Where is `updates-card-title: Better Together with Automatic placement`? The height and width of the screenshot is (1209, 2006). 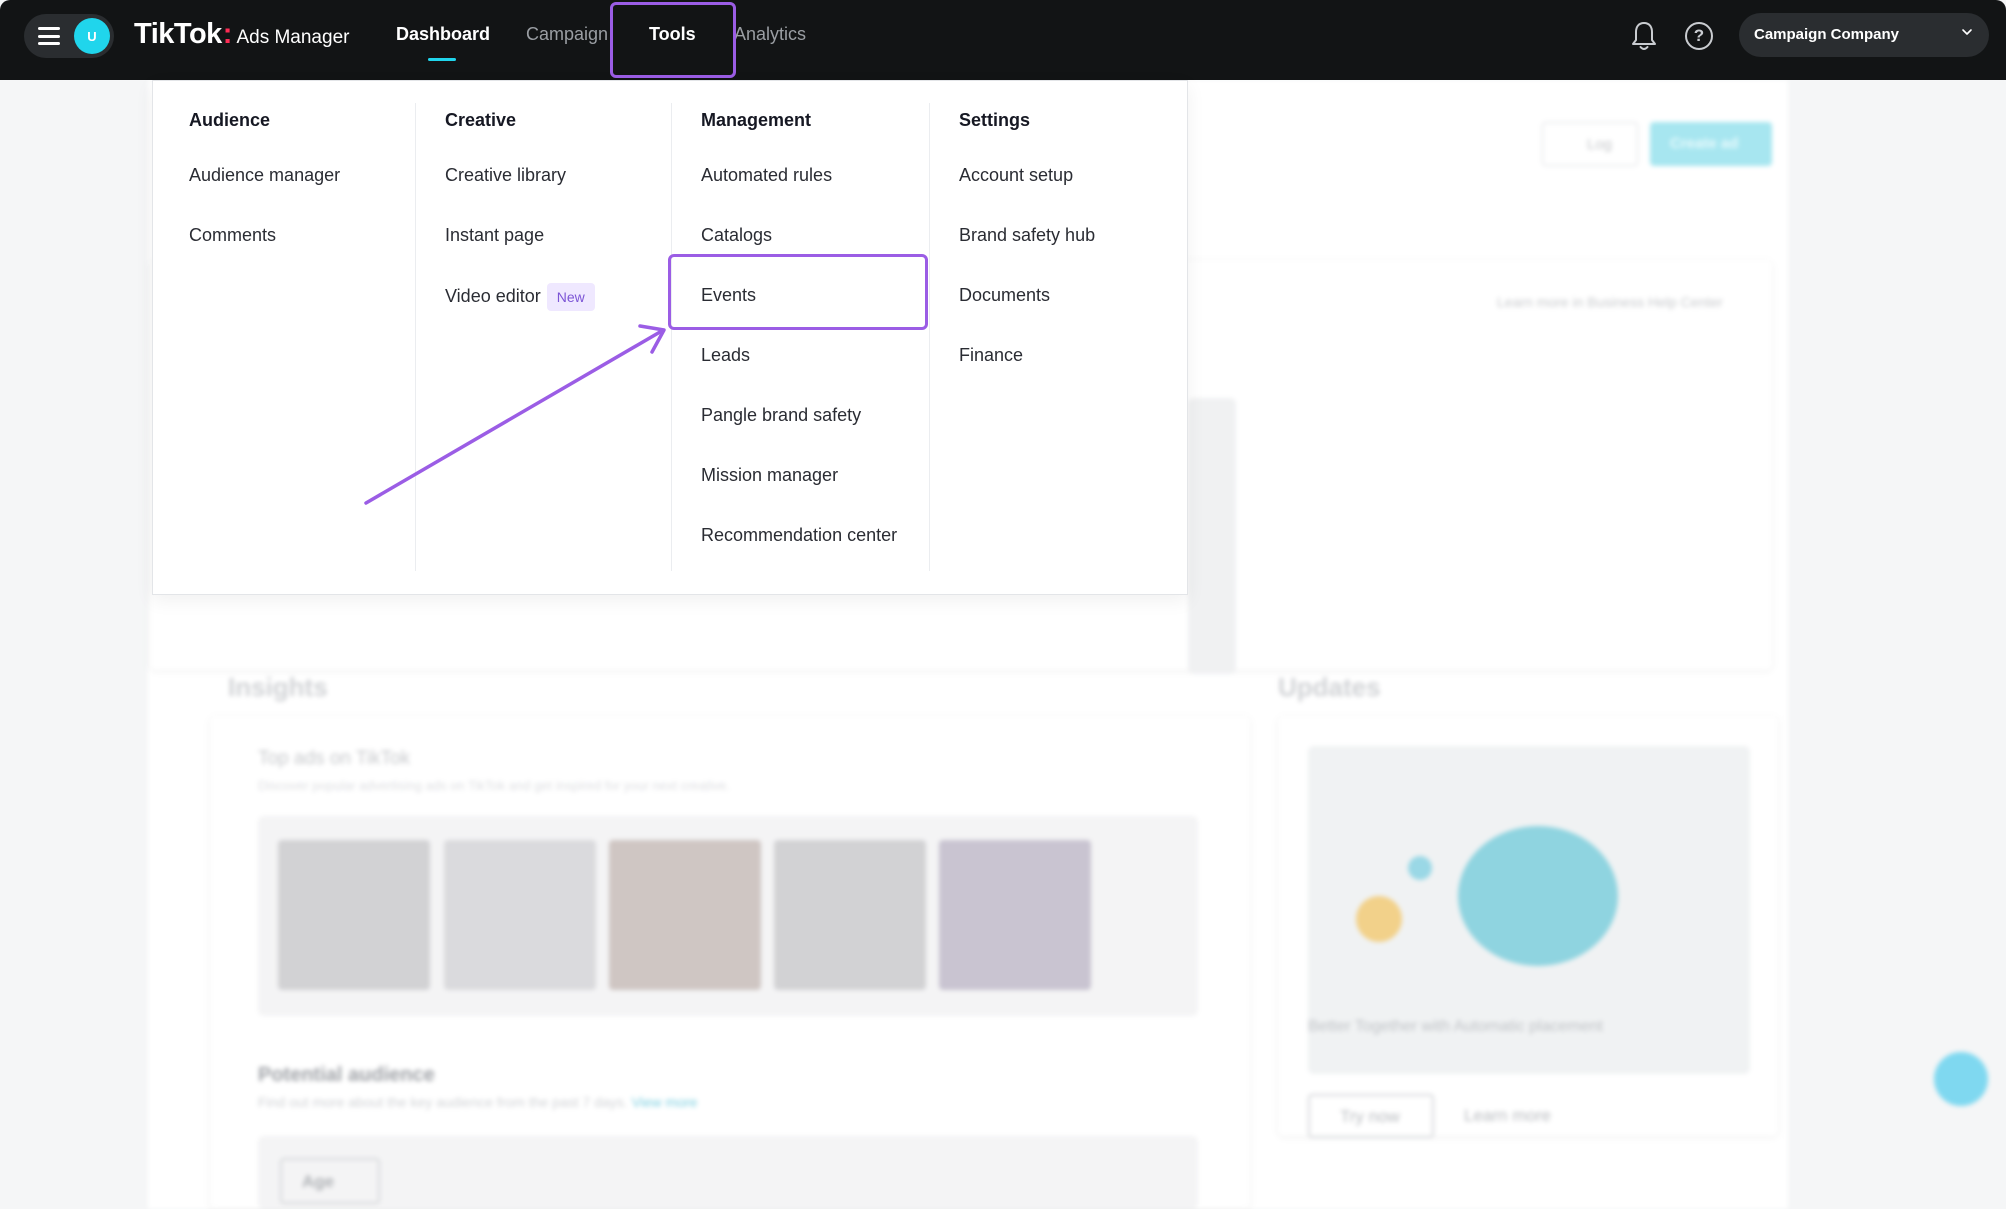 updates-card-title: Better Together with Automatic placement is located at coordinates (1455, 1026).